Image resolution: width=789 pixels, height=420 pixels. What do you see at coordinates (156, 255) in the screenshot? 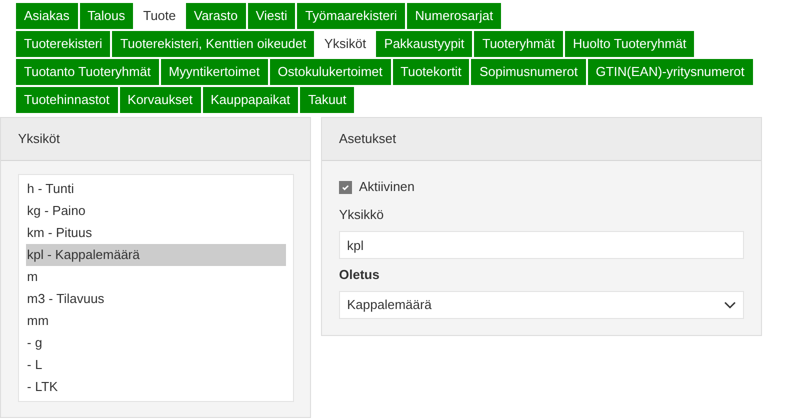
I see `unit-item: kpl - Kappalemäärä` at bounding box center [156, 255].